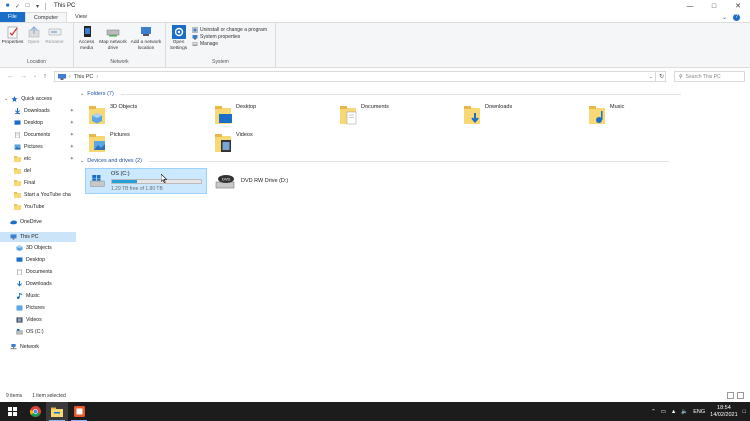 Image resolution: width=750 pixels, height=421 pixels. I want to click on recent-locations-icon: ⌄, so click(35, 76).